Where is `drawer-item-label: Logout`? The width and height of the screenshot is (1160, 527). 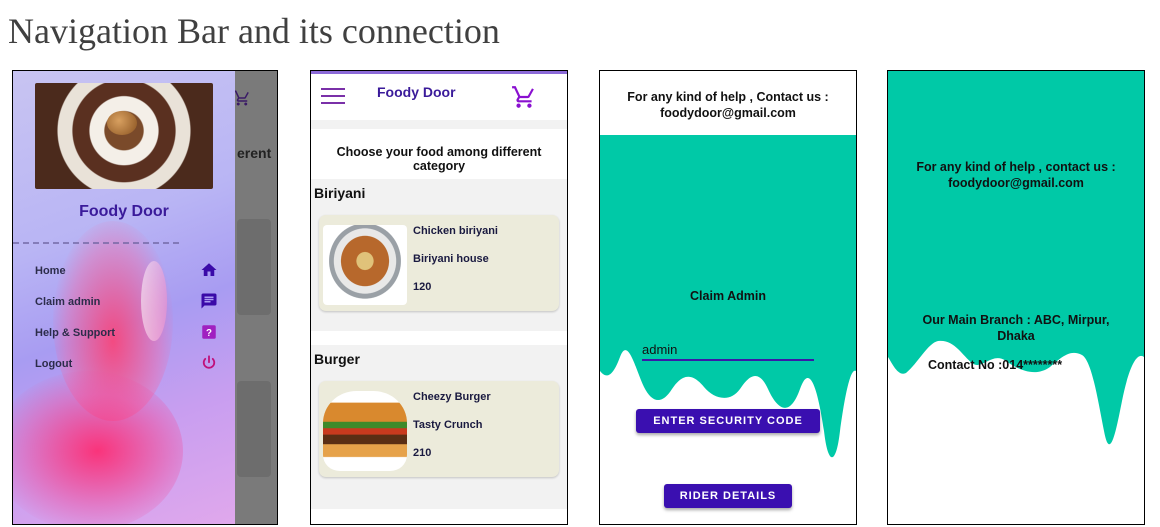 drawer-item-label: Logout is located at coordinates (54, 364).